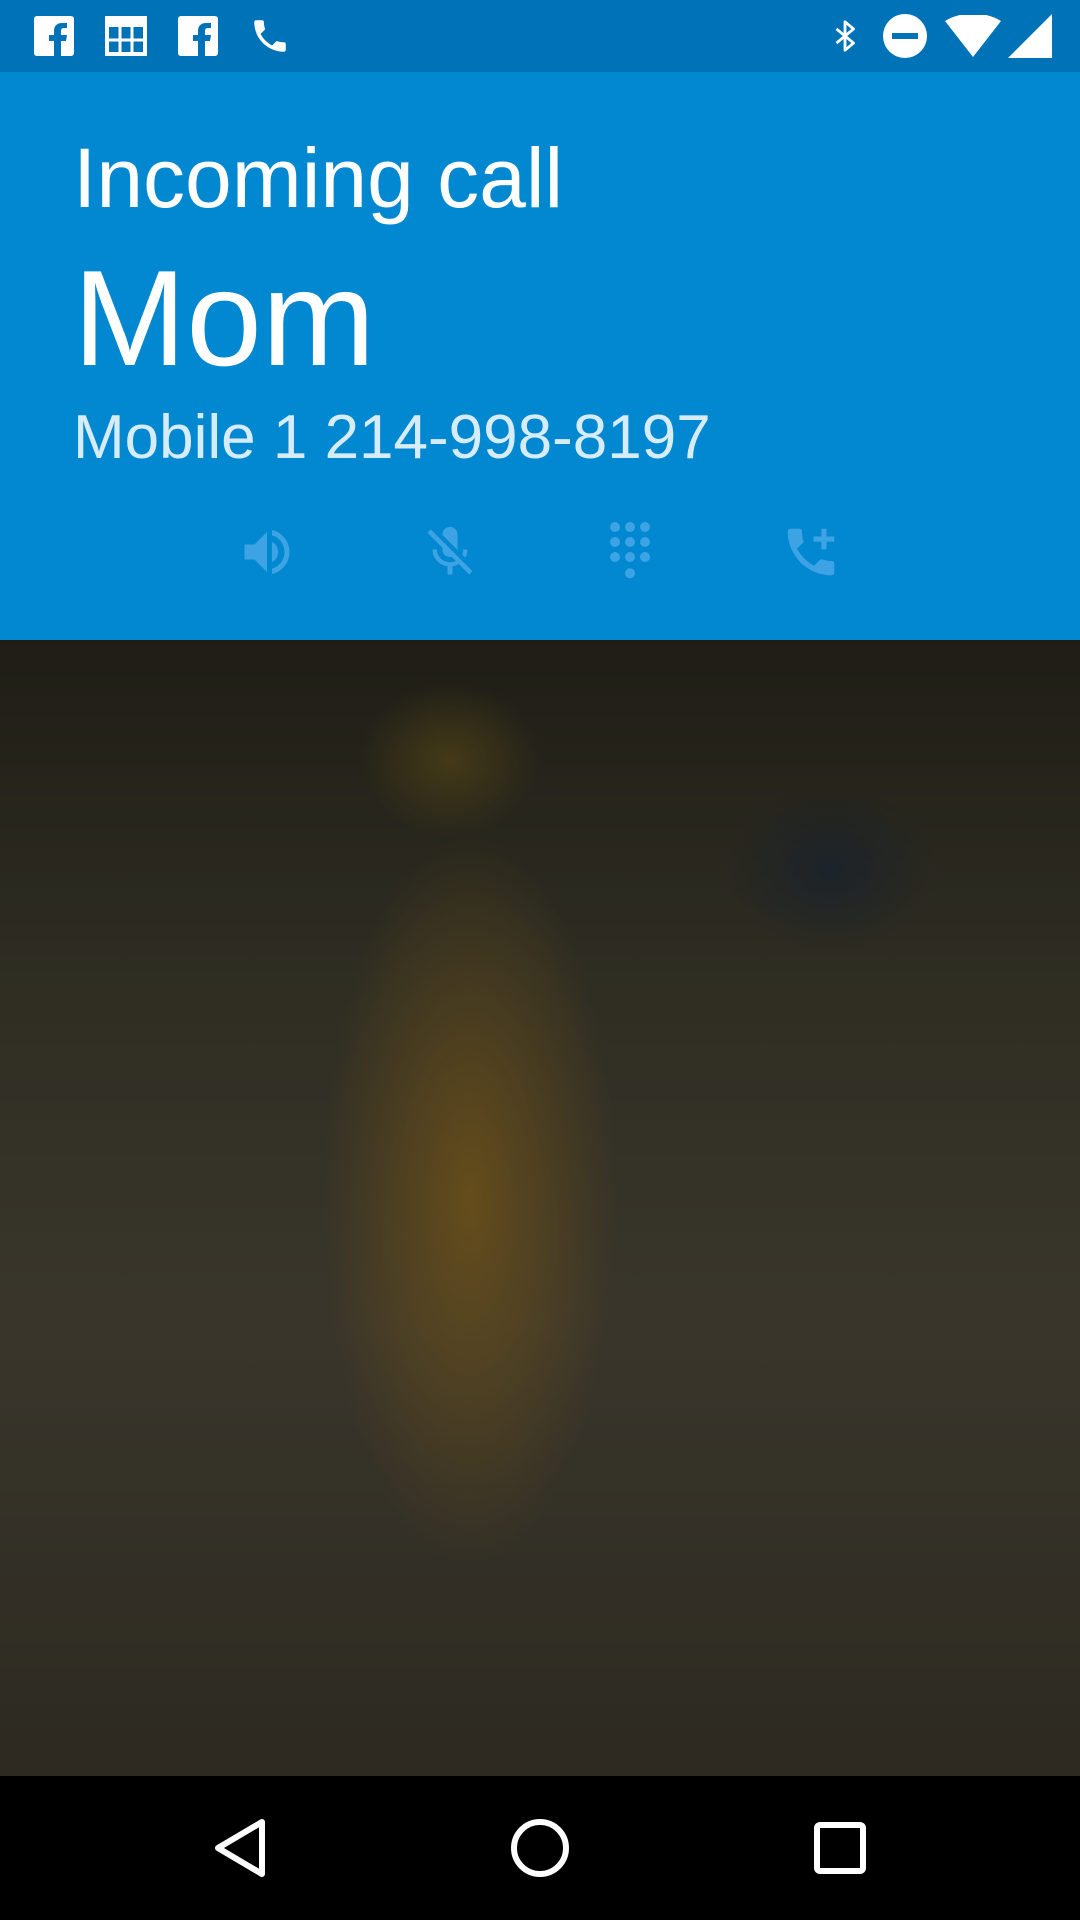  I want to click on speaker-button, so click(267, 552).